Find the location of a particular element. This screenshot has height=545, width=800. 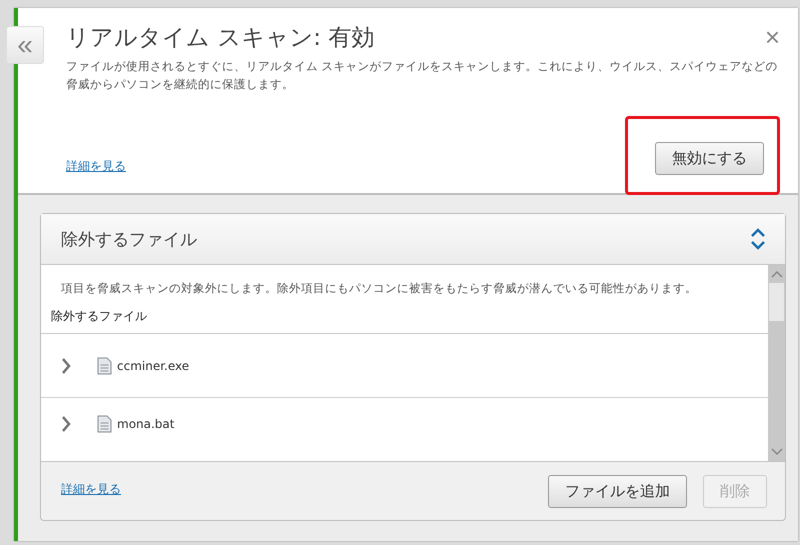

scroll-thumb is located at coordinates (776, 302).